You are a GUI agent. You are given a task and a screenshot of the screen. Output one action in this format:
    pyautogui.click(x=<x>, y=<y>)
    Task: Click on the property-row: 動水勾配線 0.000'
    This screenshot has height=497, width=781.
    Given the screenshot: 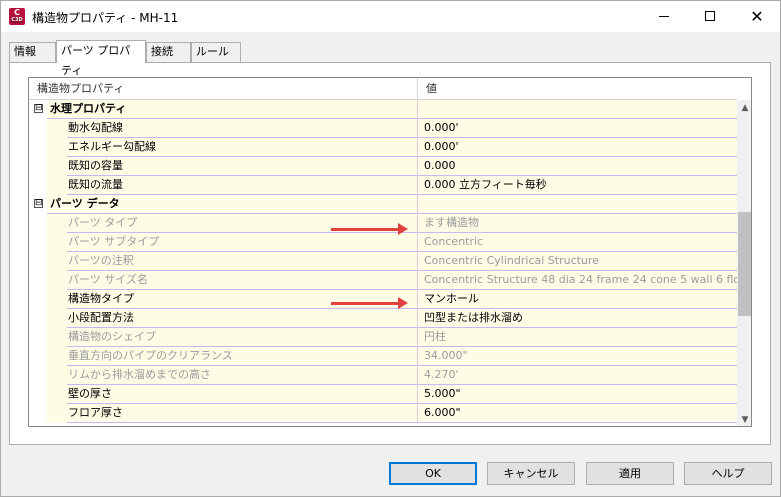 What is the action you would take?
    pyautogui.click(x=383, y=128)
    